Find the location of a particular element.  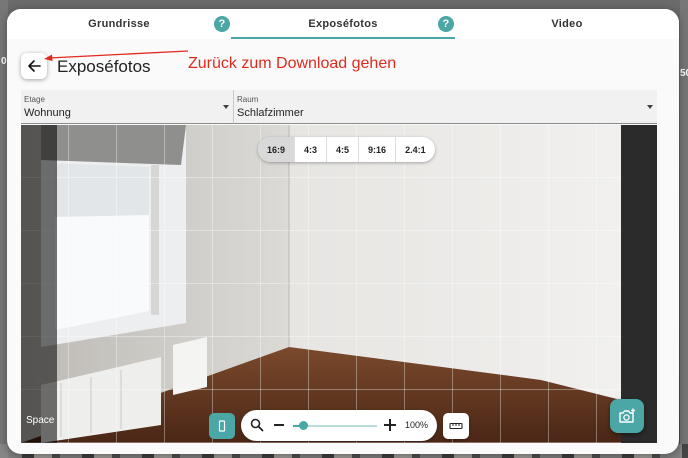

etage-label: Etage is located at coordinates (34, 99).